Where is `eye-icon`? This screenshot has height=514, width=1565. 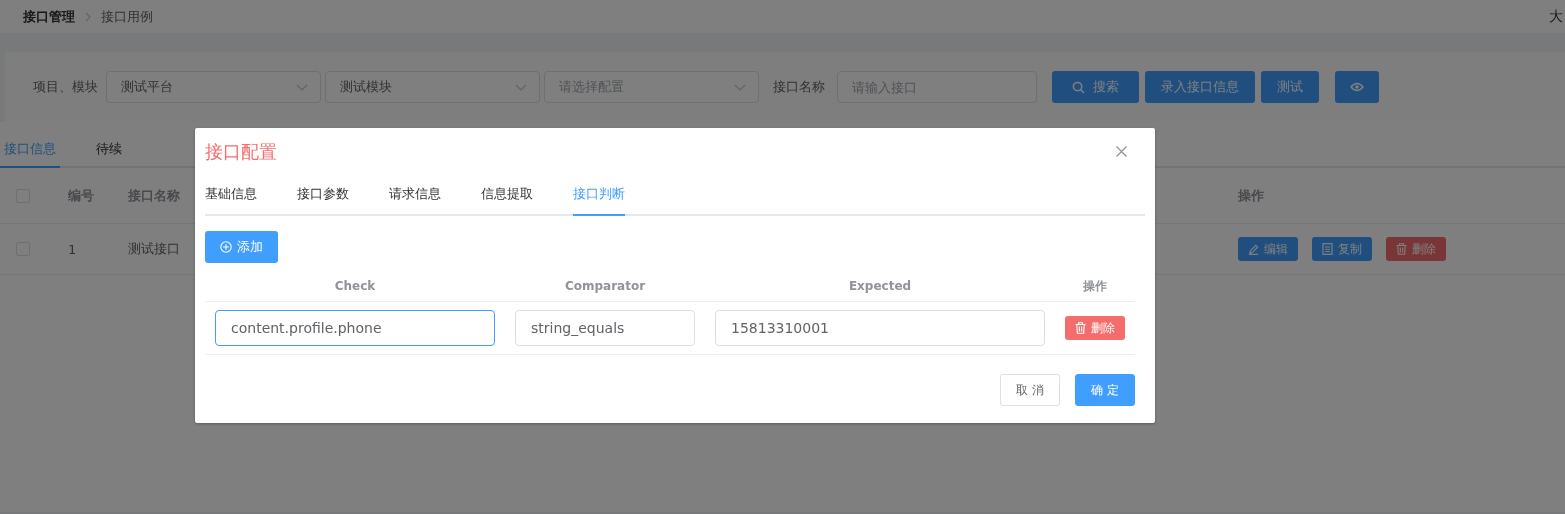
eye-icon is located at coordinates (1357, 87).